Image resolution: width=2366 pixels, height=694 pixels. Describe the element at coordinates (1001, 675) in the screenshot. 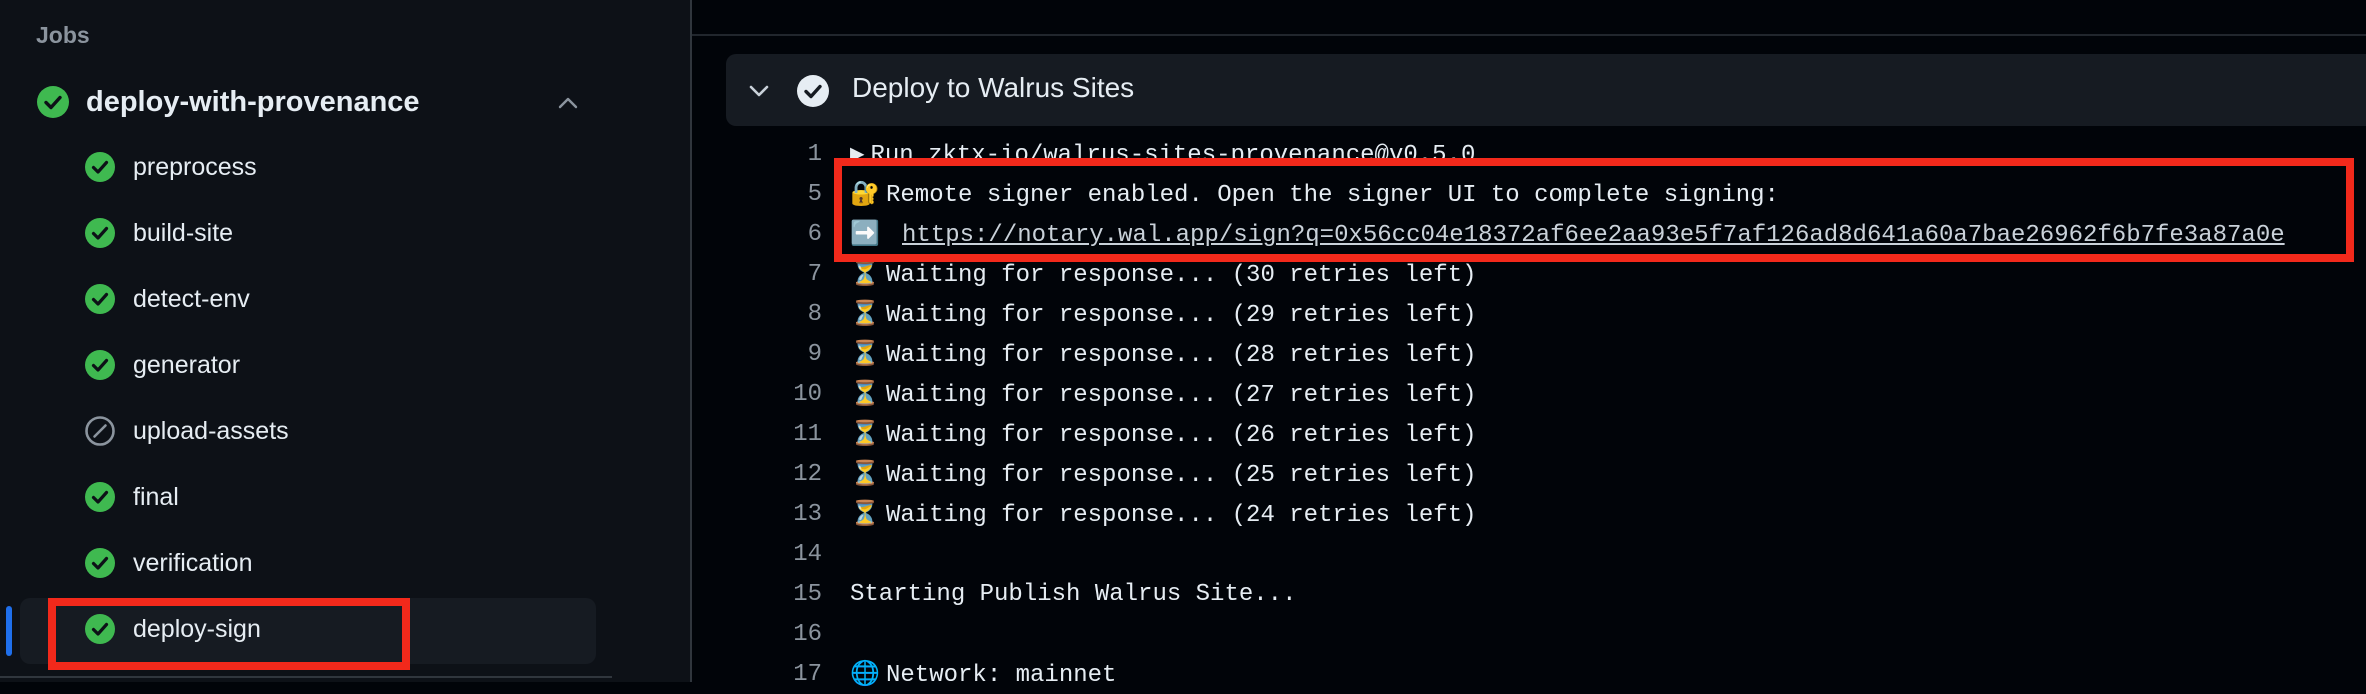

I see `log-text: Network: mainnet` at that location.